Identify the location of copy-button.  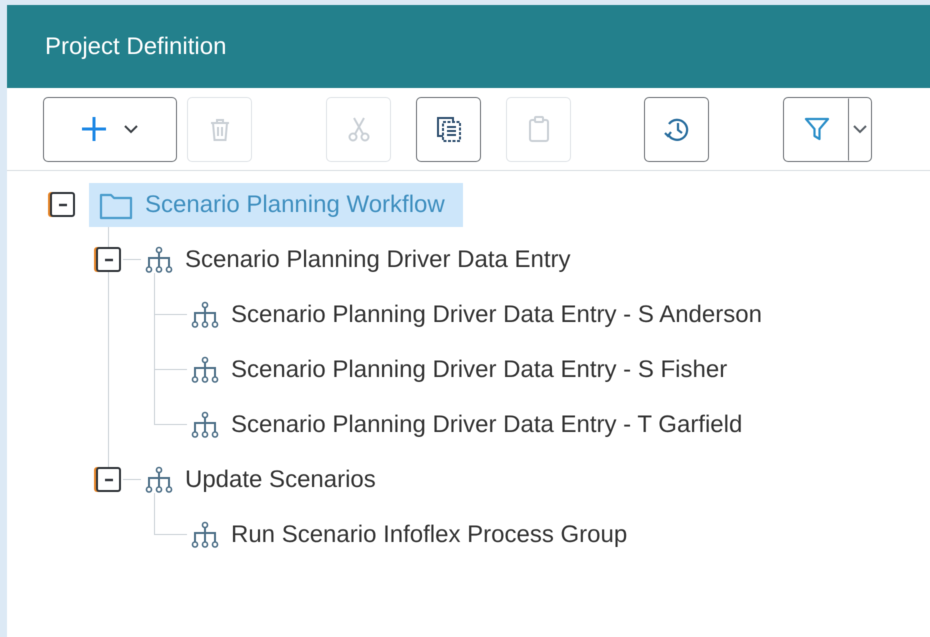
(448, 129).